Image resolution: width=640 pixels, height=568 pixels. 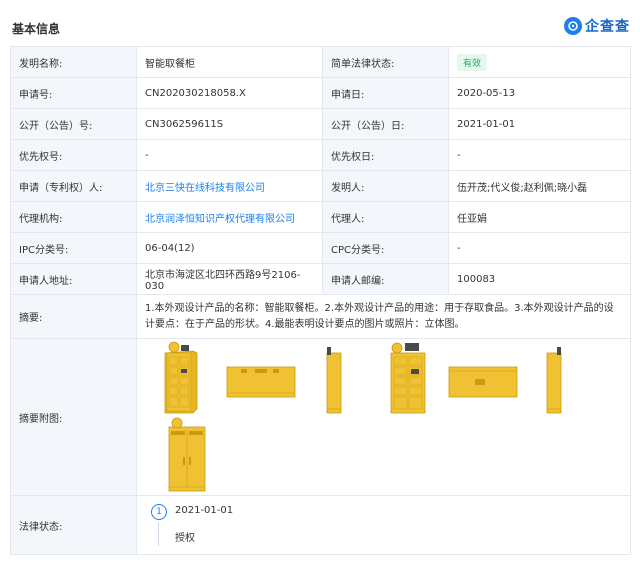 I want to click on application-date-value: 2020-05-13, so click(x=539, y=93).